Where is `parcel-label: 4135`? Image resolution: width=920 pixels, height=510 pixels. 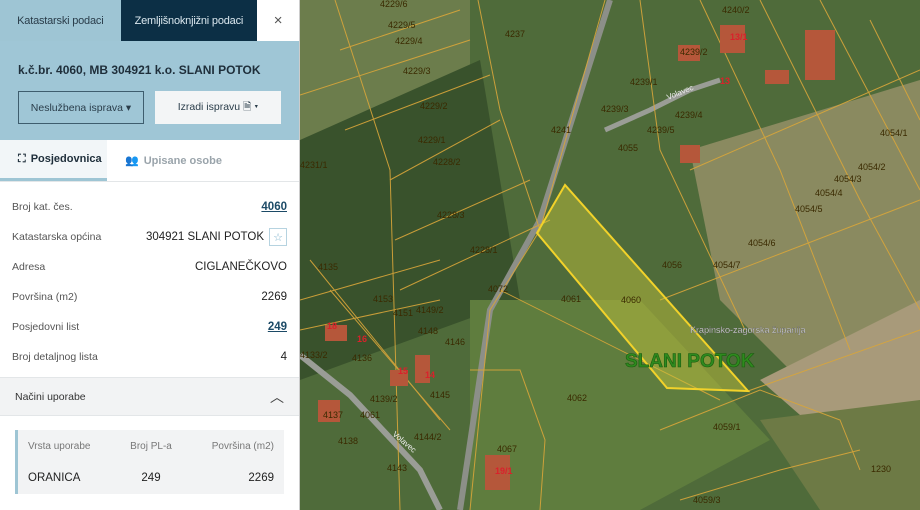
parcel-label: 4135 is located at coordinates (328, 267).